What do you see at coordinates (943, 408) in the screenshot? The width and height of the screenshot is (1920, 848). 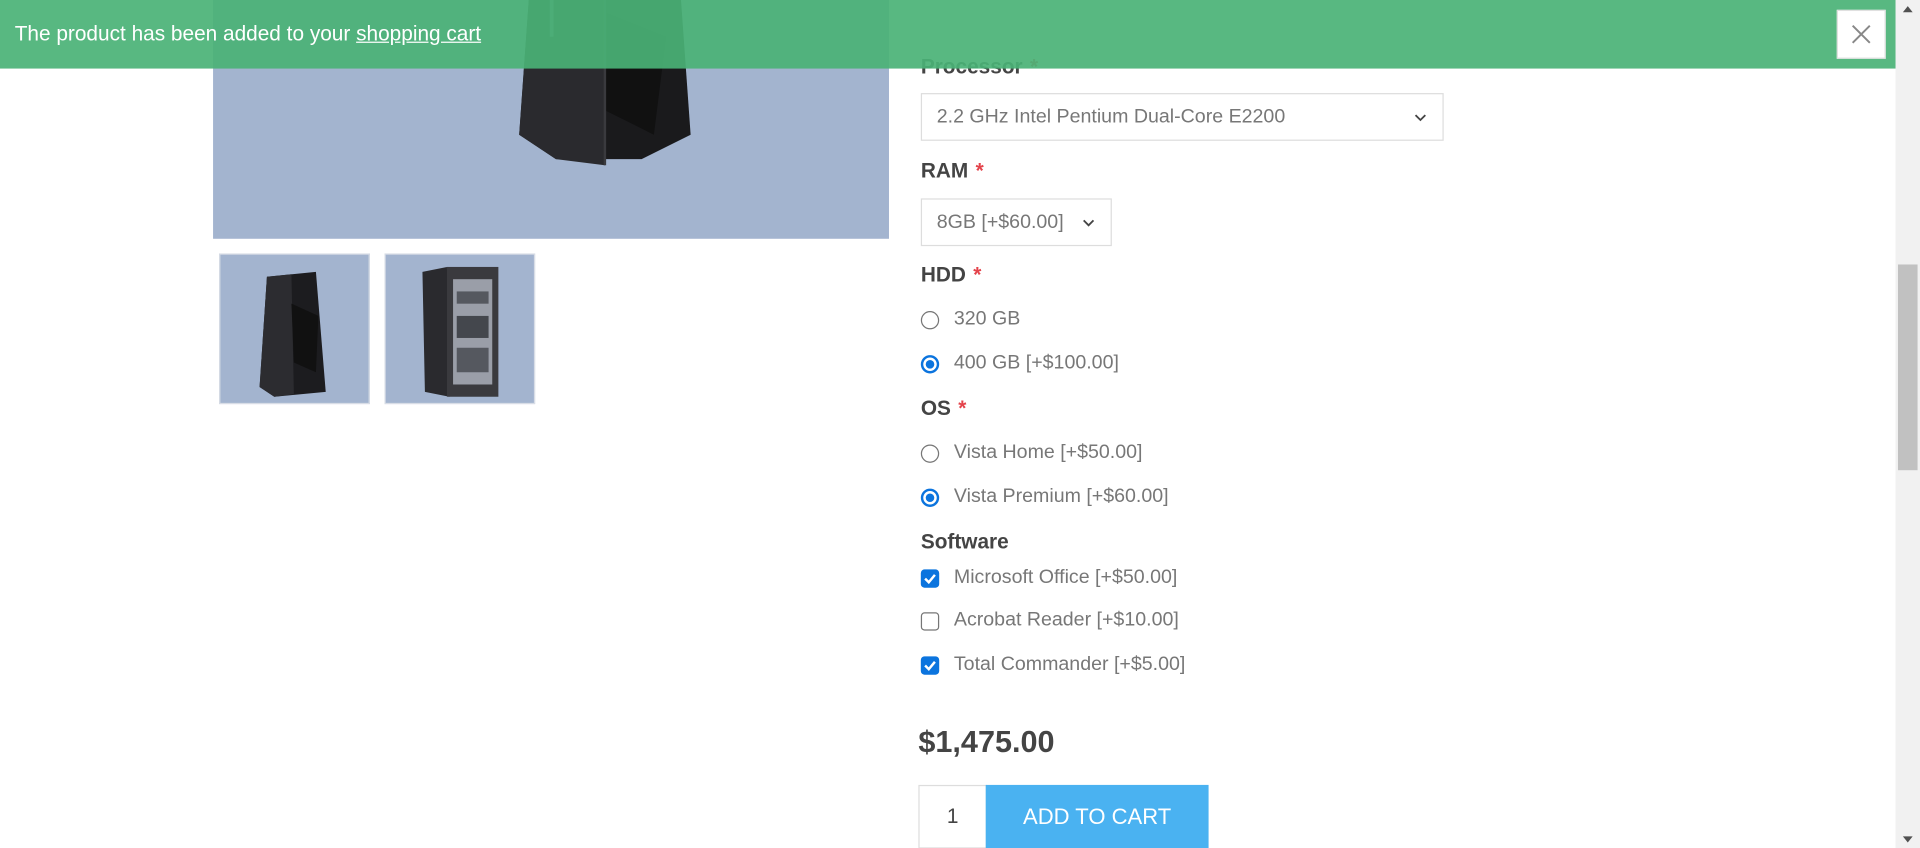 I see `os-label: OS *` at bounding box center [943, 408].